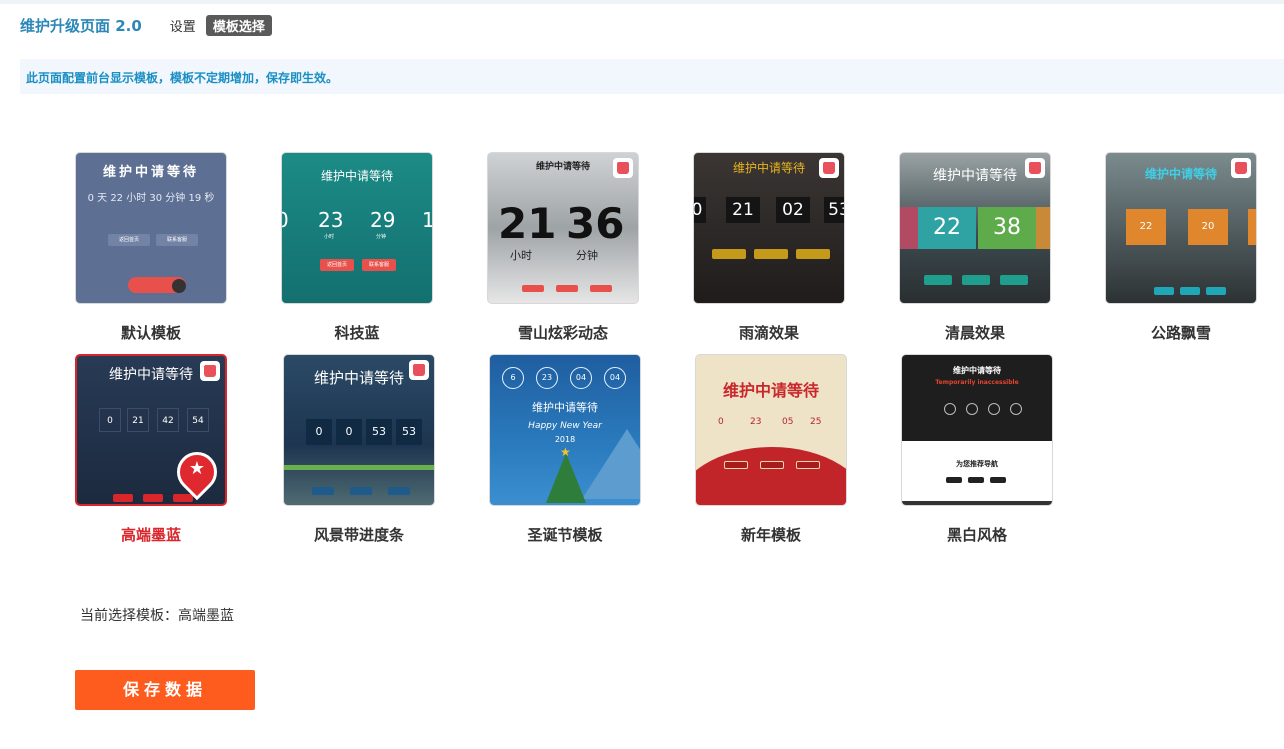 This screenshot has height=749, width=1284. Describe the element at coordinates (1208, 227) in the screenshot. I see `digit: 20` at that location.